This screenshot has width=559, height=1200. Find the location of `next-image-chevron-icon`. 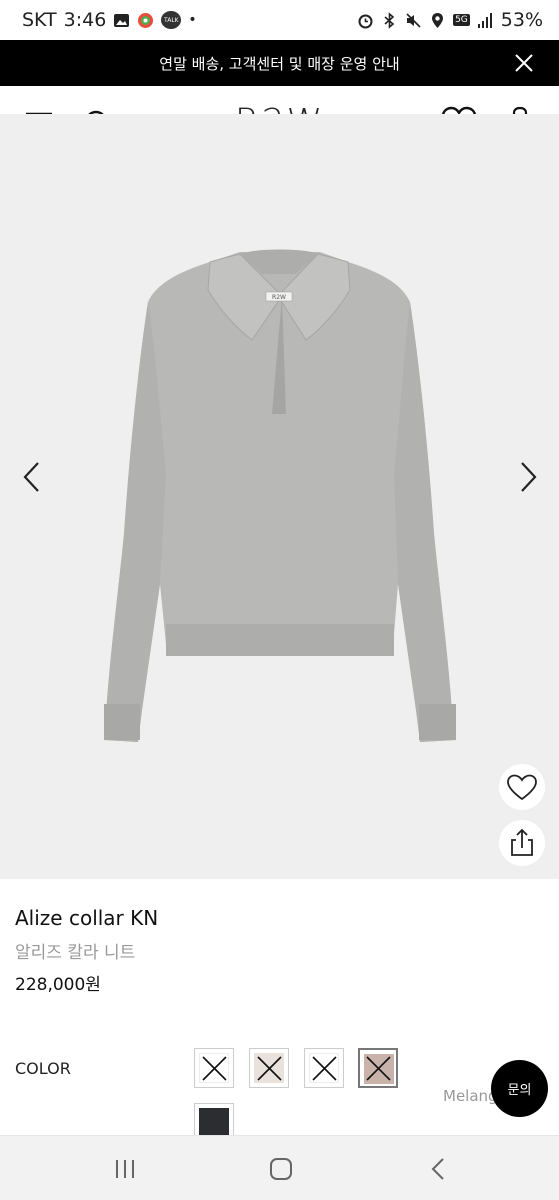

next-image-chevron-icon is located at coordinates (528, 477).